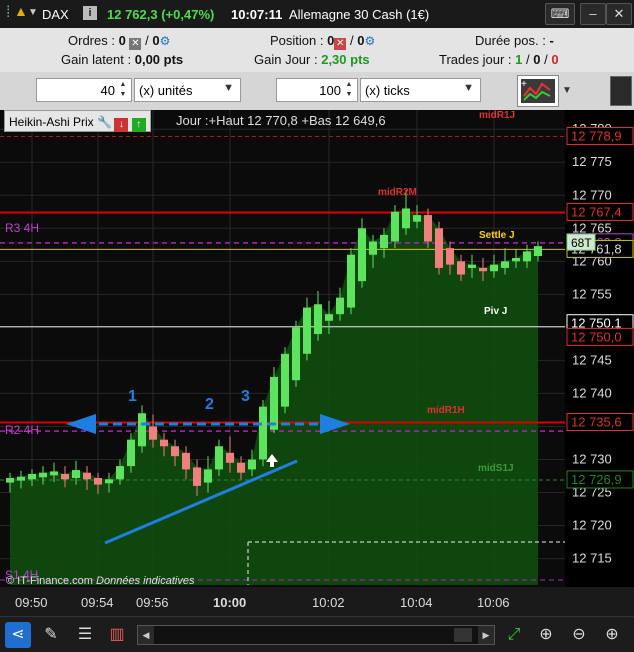  Describe the element at coordinates (579, 635) in the screenshot. I see `zoom-out-icon: ⊖` at that location.